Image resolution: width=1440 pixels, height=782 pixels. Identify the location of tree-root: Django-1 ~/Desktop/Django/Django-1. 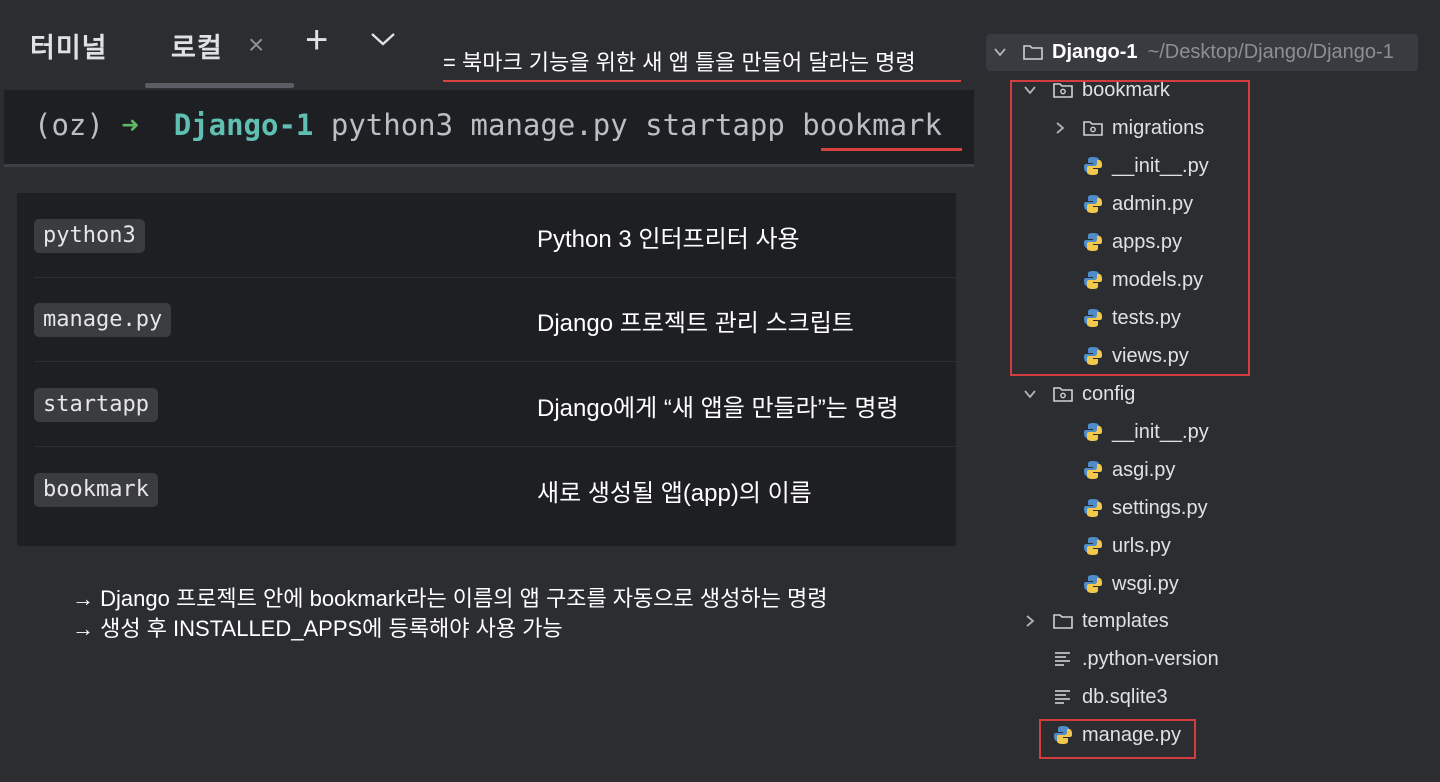
(1193, 52).